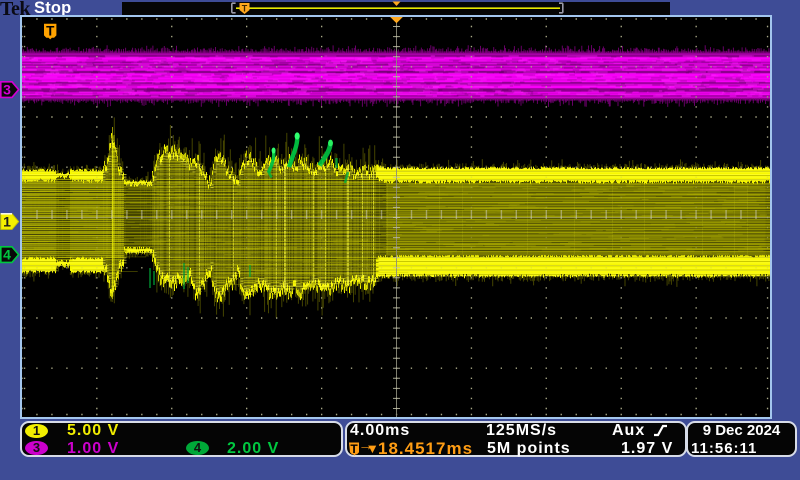 This screenshot has width=800, height=480. What do you see at coordinates (7, 89) in the screenshot?
I see `svg-text: 3` at bounding box center [7, 89].